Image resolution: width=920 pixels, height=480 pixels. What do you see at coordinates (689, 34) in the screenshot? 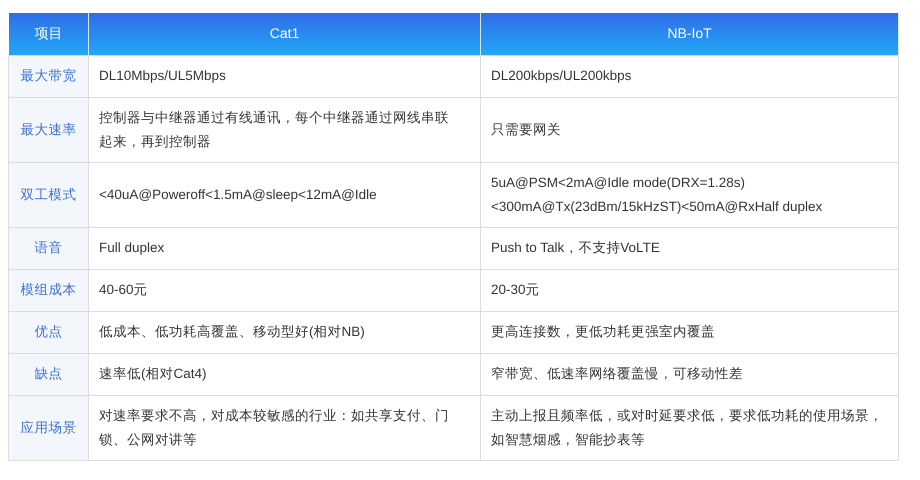
I see `column-header: NB-IoT` at bounding box center [689, 34].